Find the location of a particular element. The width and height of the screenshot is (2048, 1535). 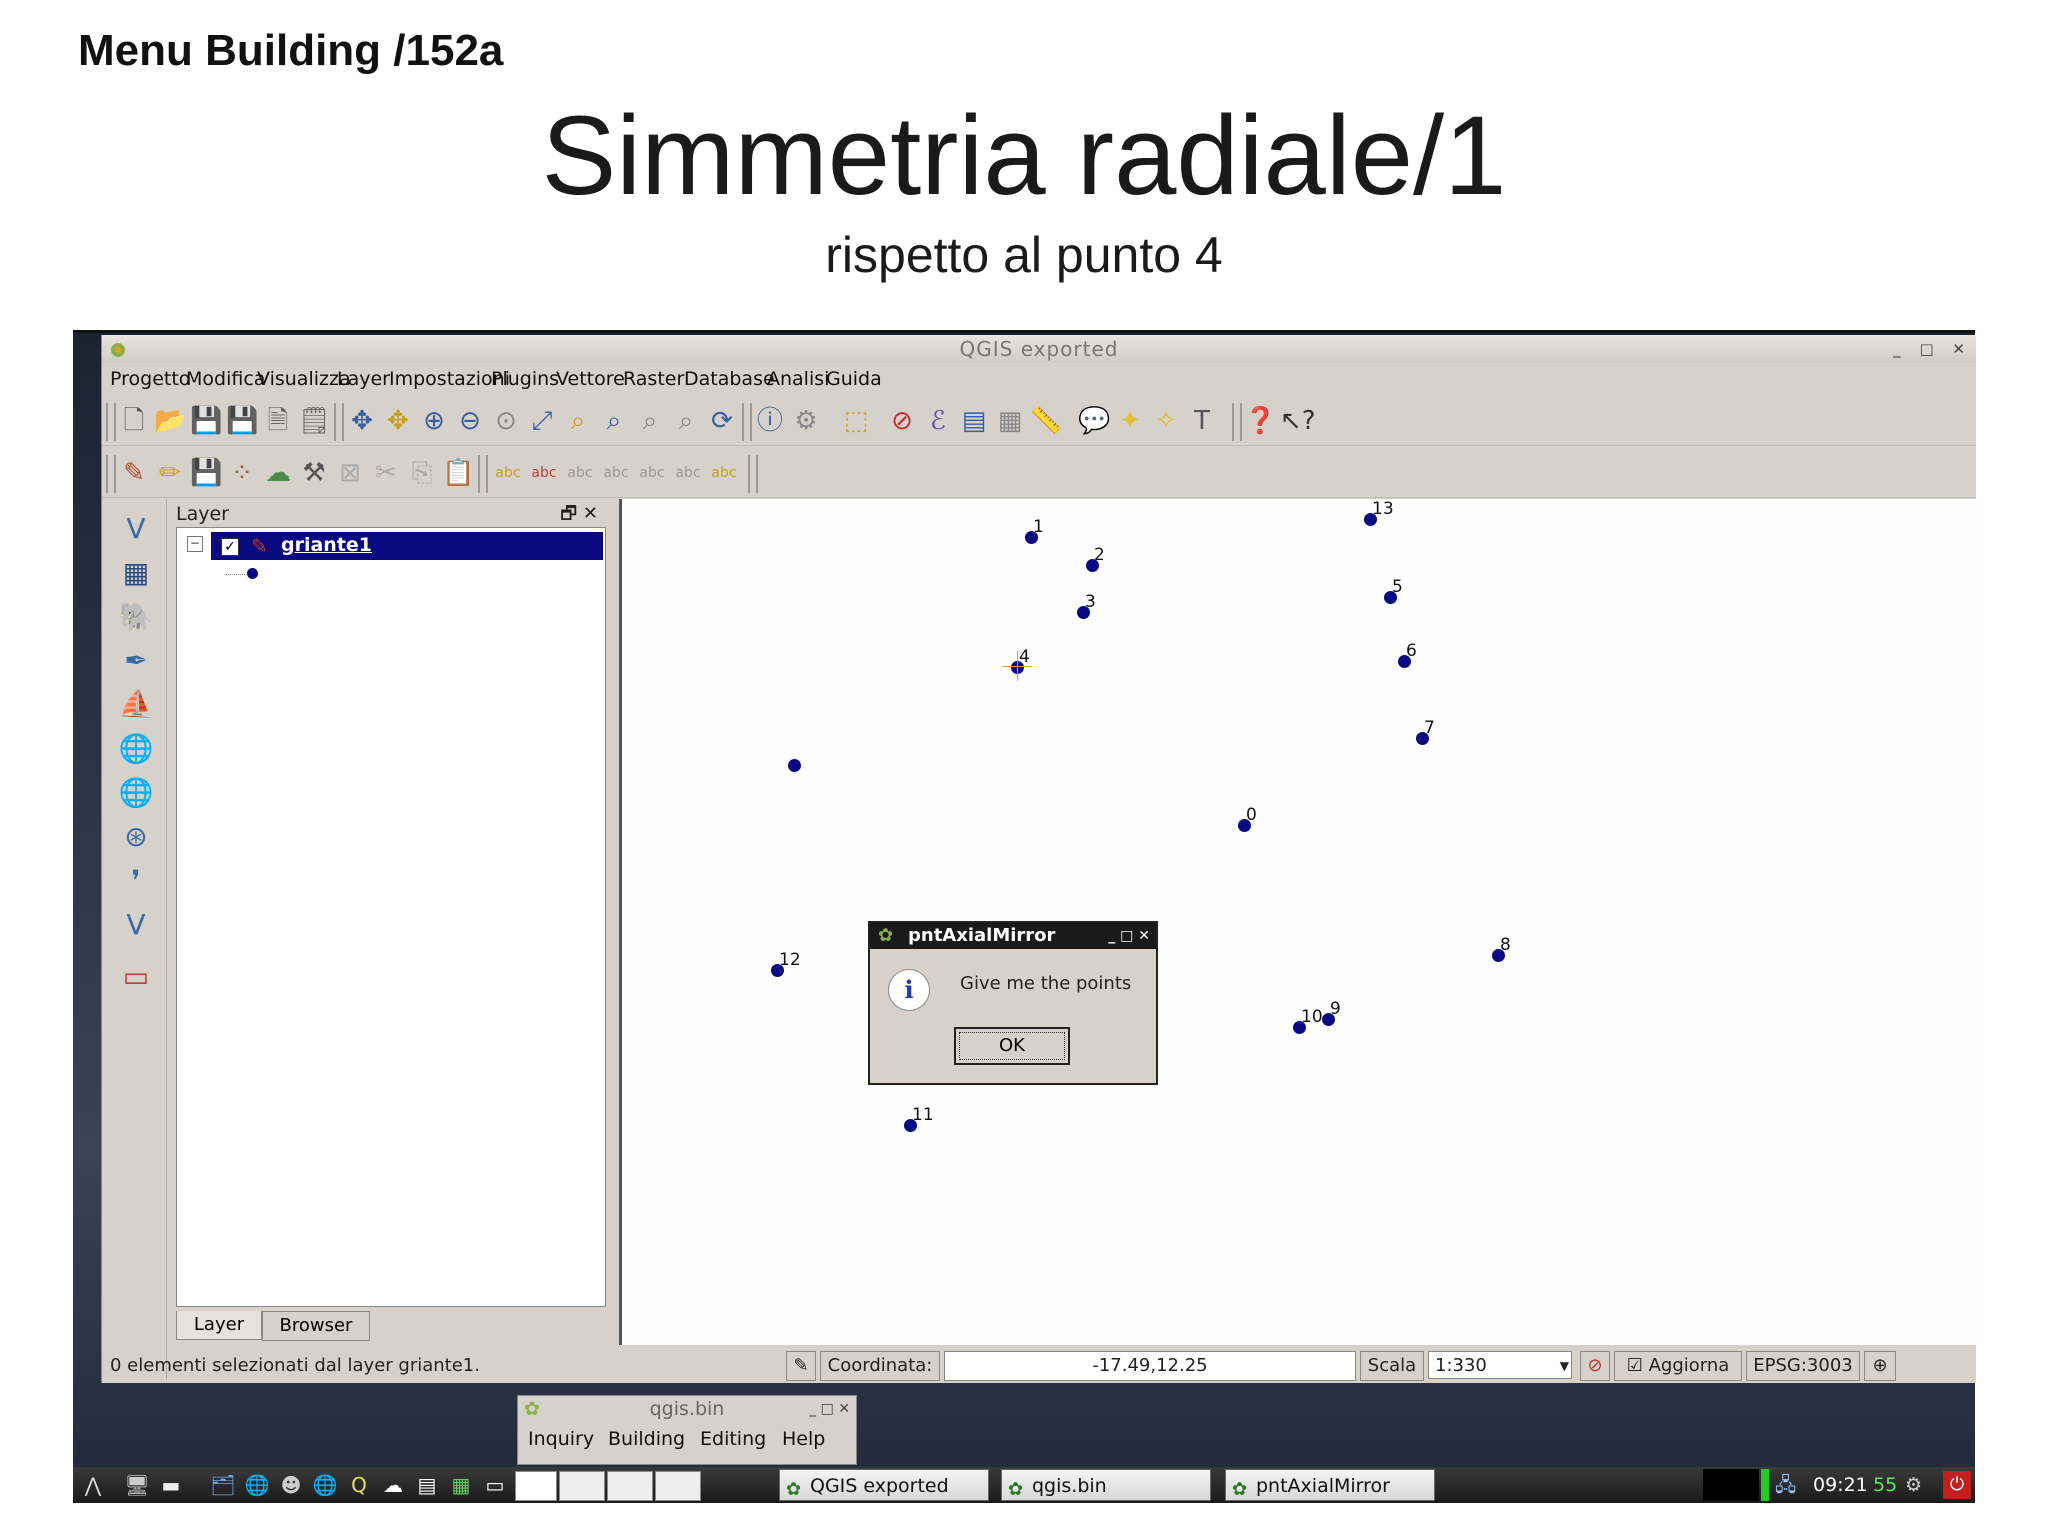

select-features-icon: ⬚ is located at coordinates (856, 421).